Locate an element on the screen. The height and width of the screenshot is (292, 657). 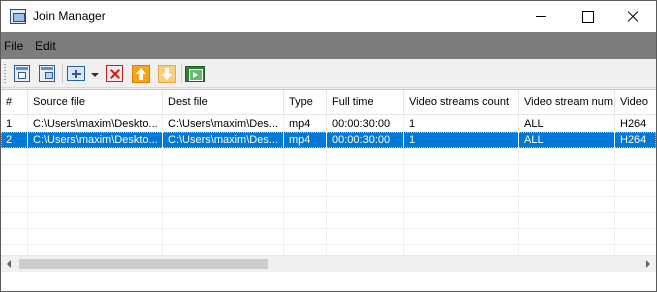
add-file-icon is located at coordinates (22, 73).